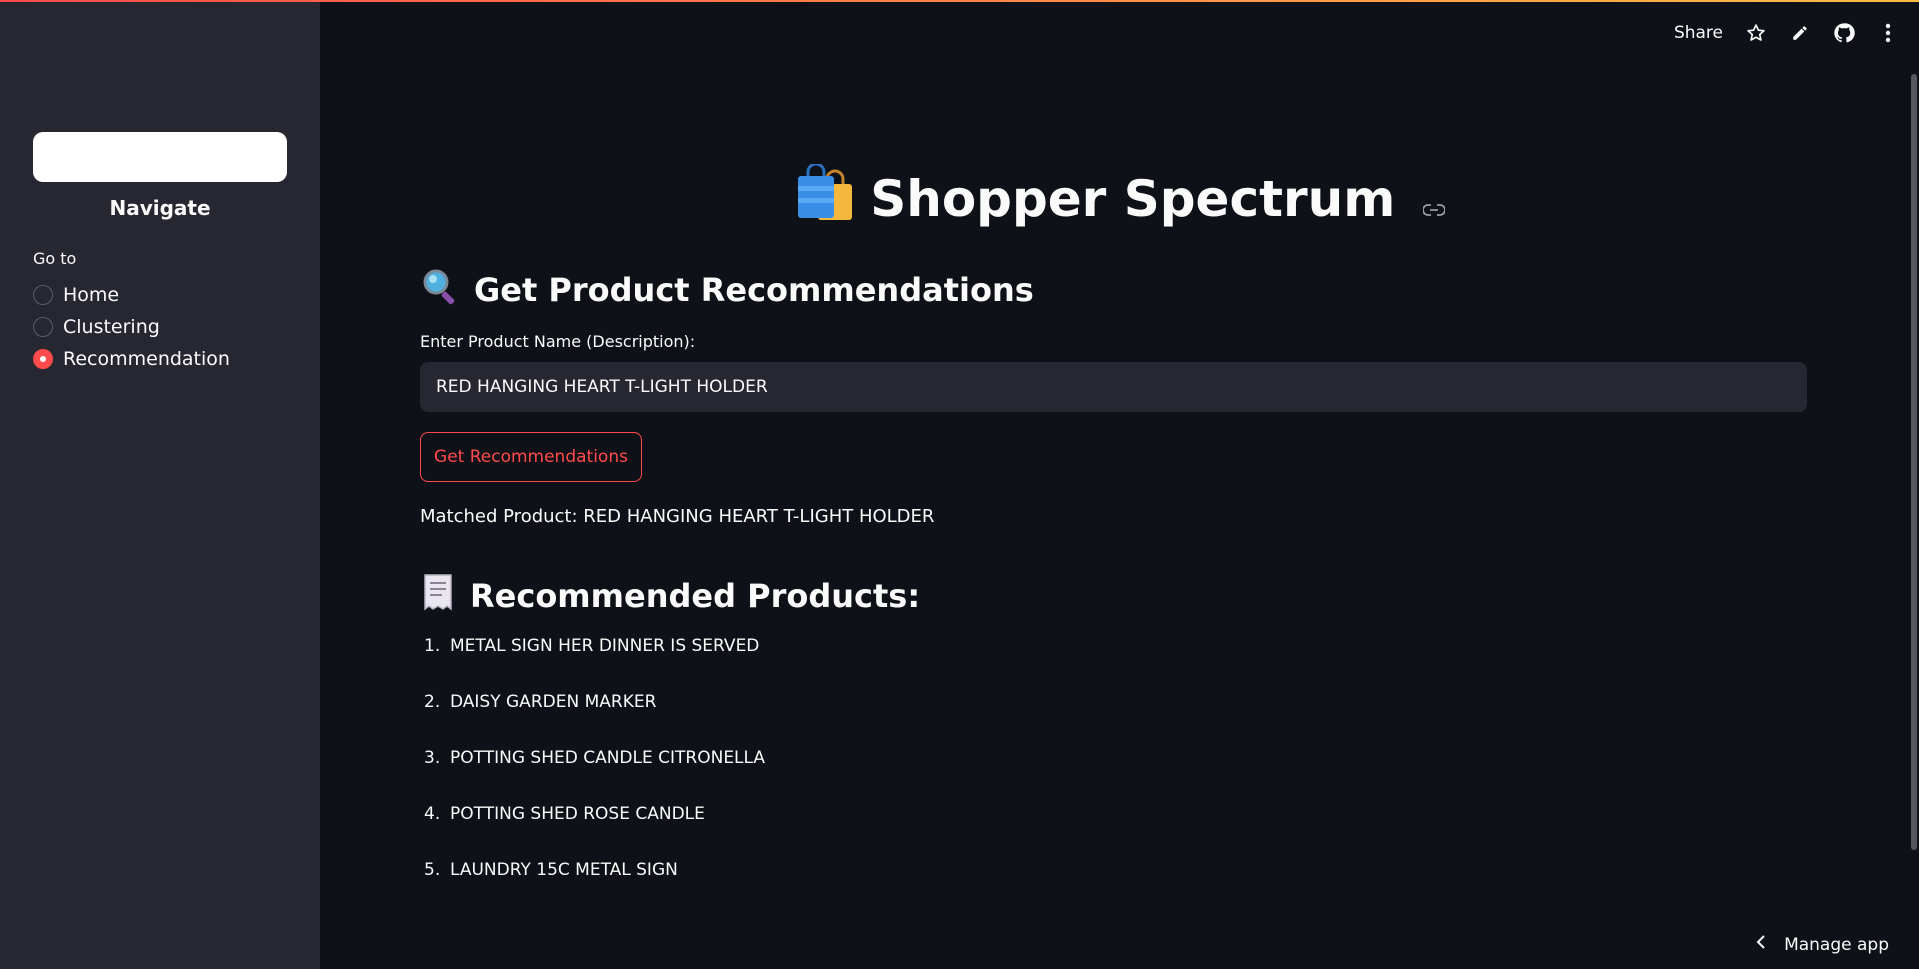 The width and height of the screenshot is (1919, 969). I want to click on list-item: 3. POTTING SHED CANDLE CITRONELLA, so click(594, 776).